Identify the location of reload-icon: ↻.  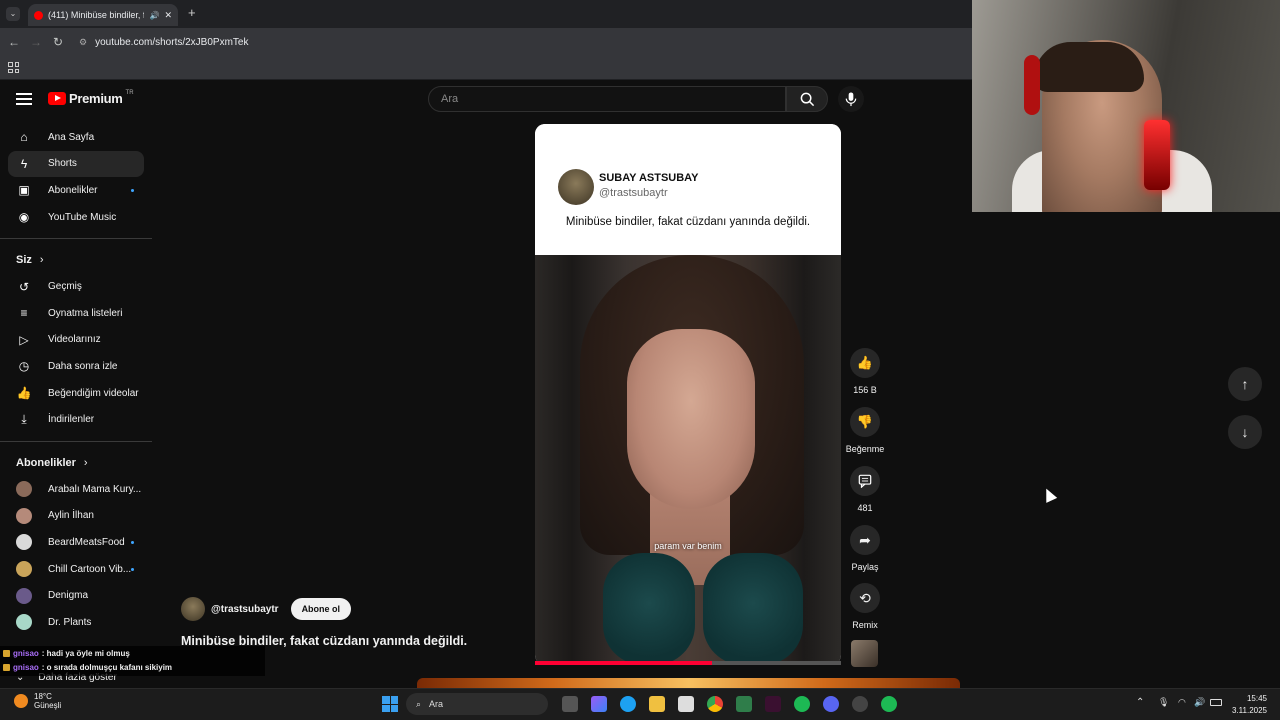
(58, 42).